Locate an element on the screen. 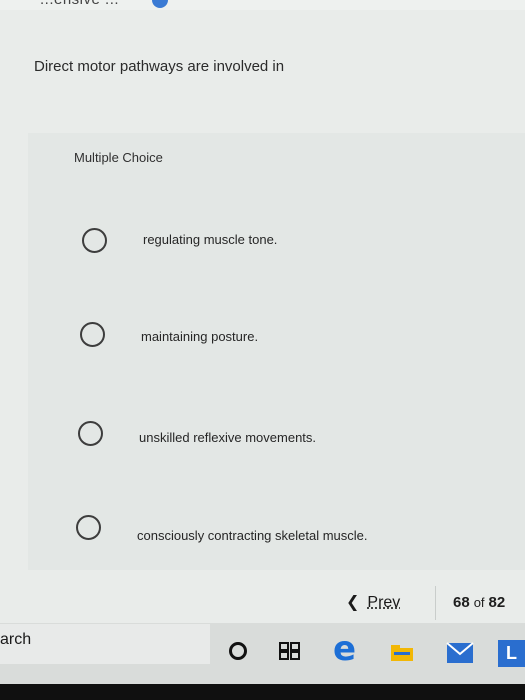  total-pages: 82 is located at coordinates (497, 602).